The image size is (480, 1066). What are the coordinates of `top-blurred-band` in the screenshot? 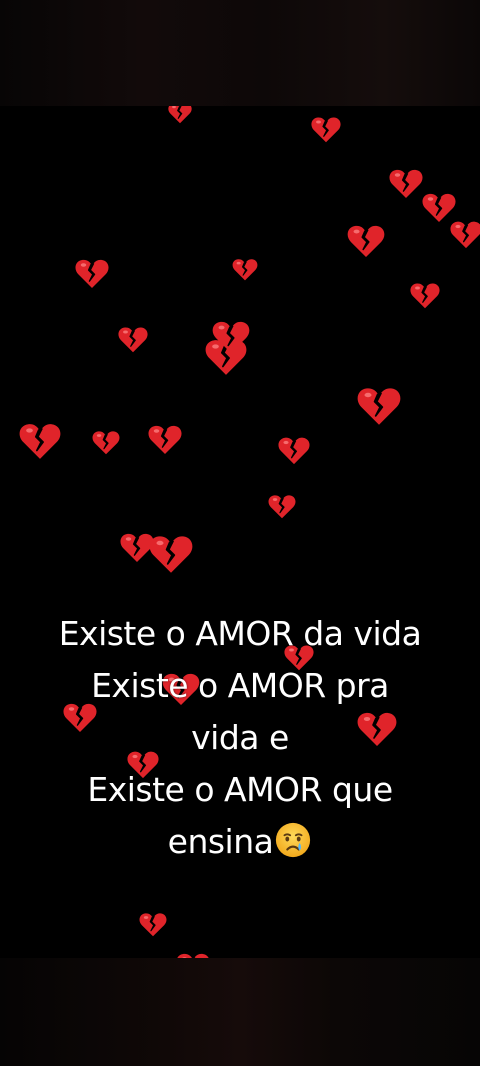 It's located at (240, 53).